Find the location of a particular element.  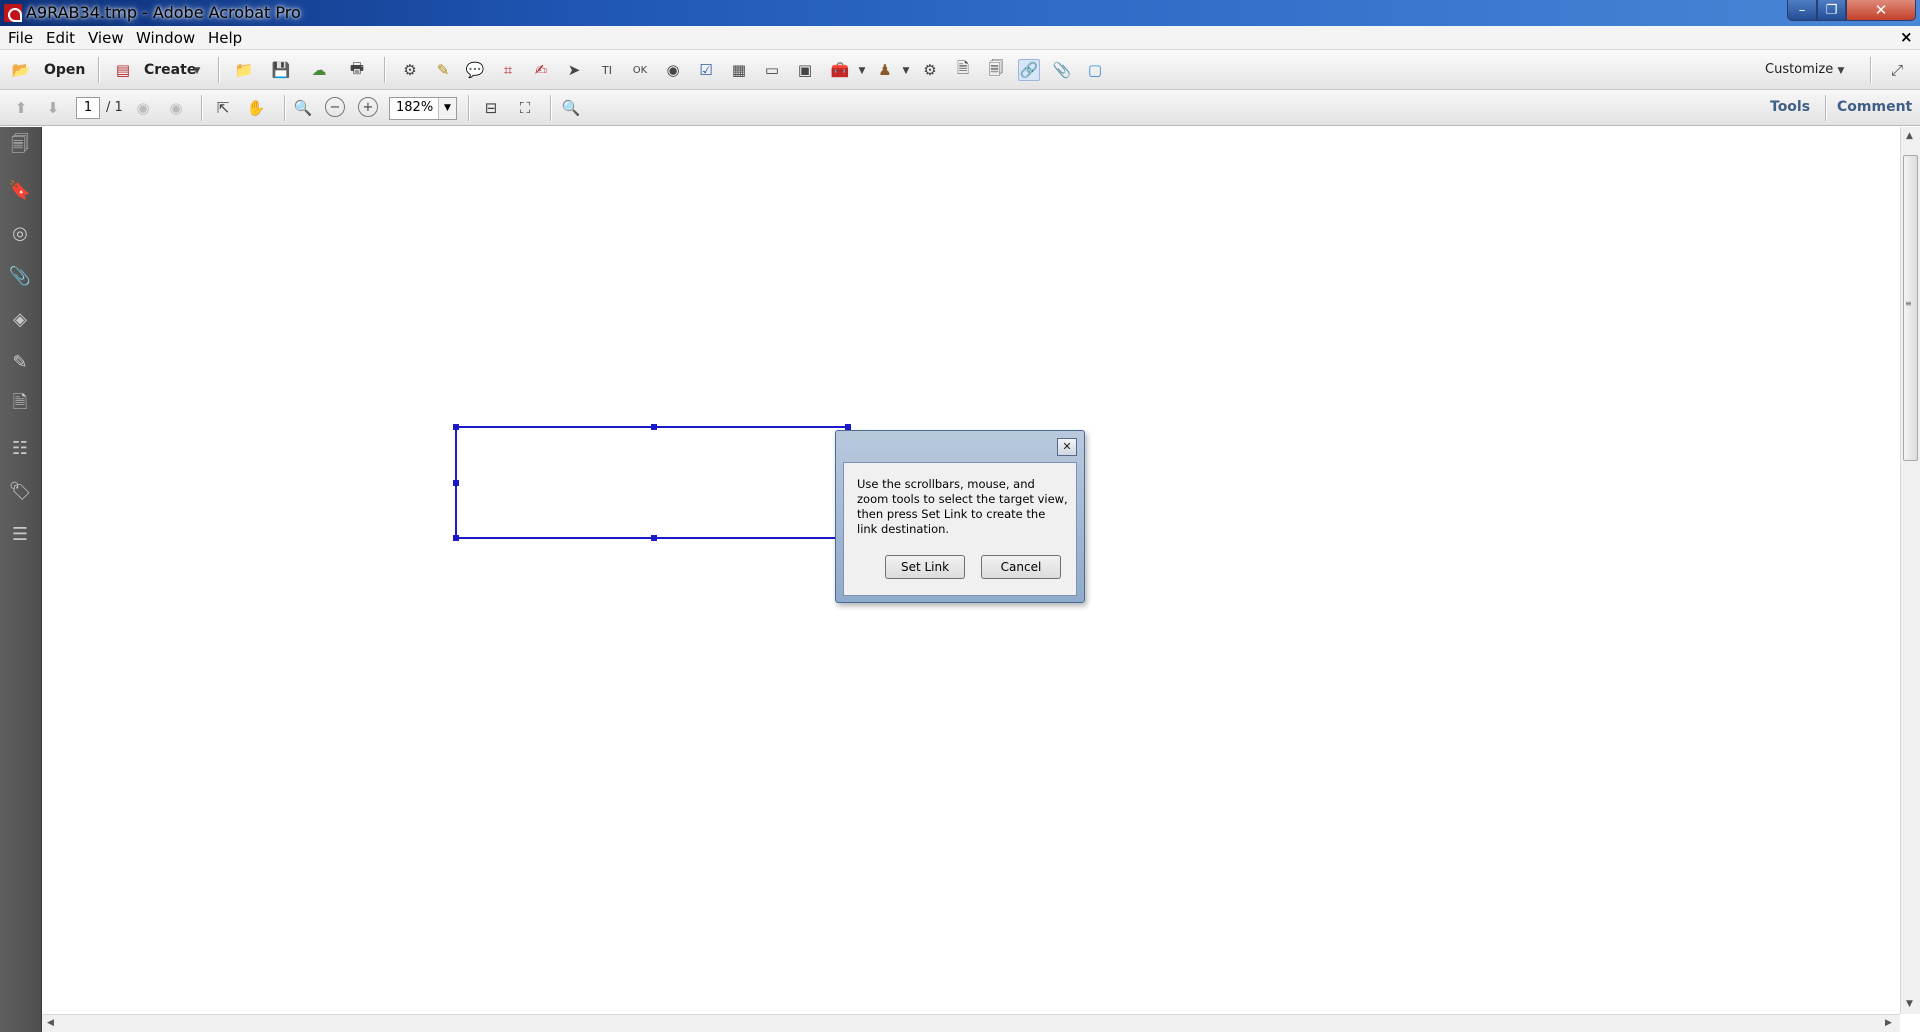

stamp-icon: ♟ is located at coordinates (885, 70).